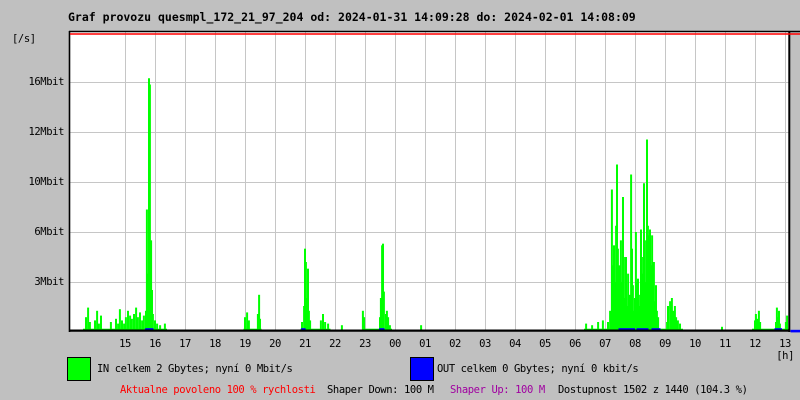 This screenshot has width=800, height=400. I want to click on x-tick-label: 09, so click(665, 344).